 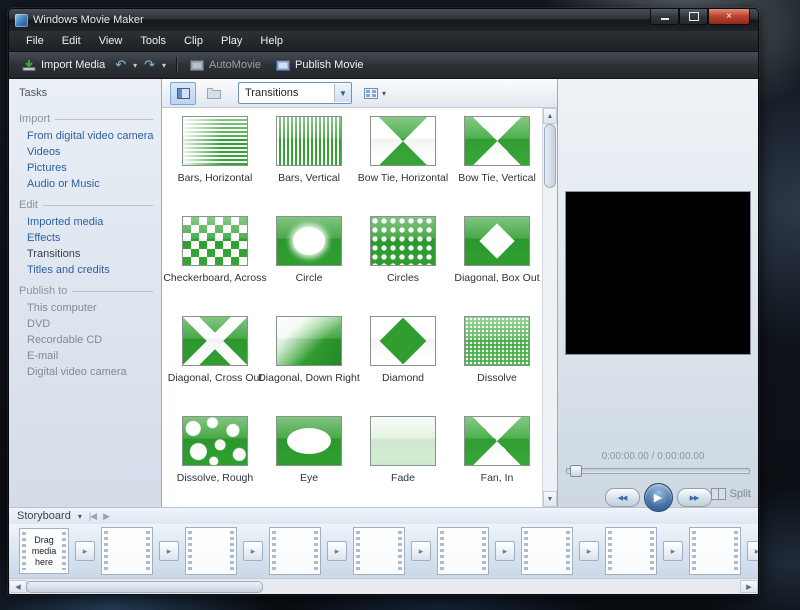 I want to click on transition-item: Fan, In, so click(x=497, y=461).